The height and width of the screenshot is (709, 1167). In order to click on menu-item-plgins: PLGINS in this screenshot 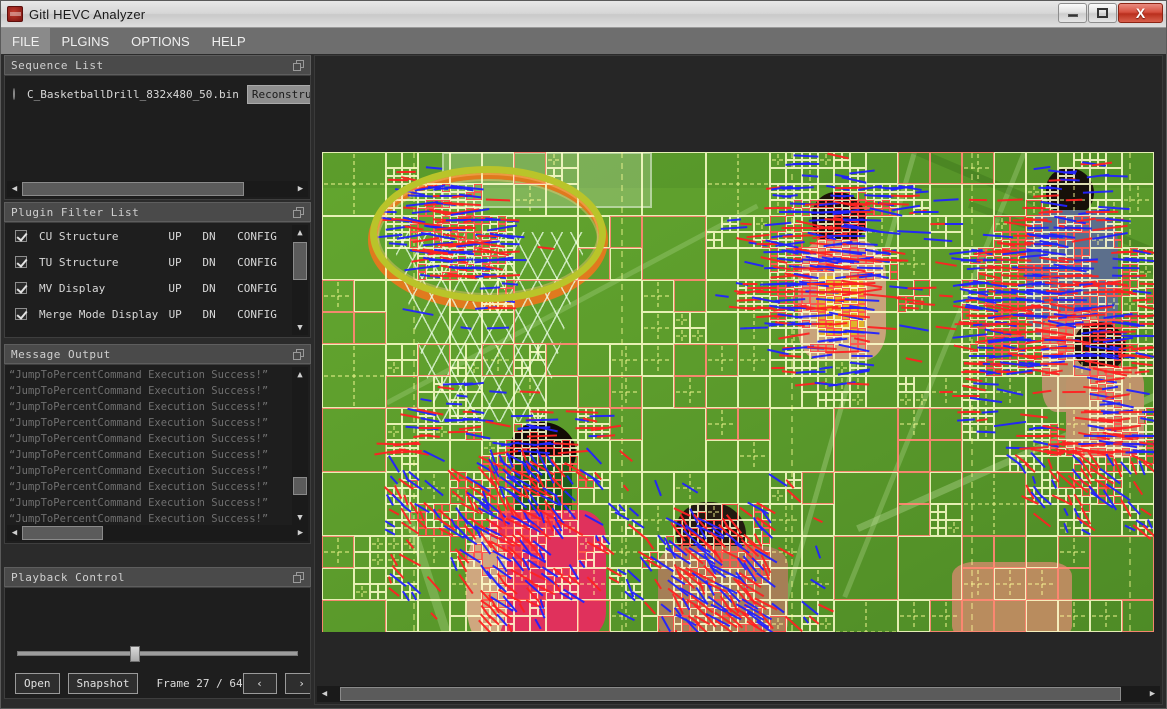, I will do `click(85, 41)`.